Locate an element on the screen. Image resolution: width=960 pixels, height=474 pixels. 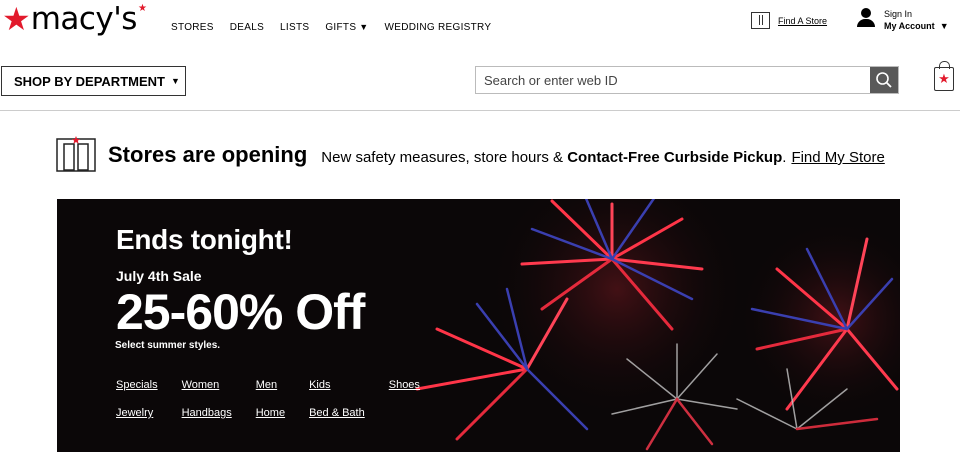
hero-link-women: Women is located at coordinates (207, 385).